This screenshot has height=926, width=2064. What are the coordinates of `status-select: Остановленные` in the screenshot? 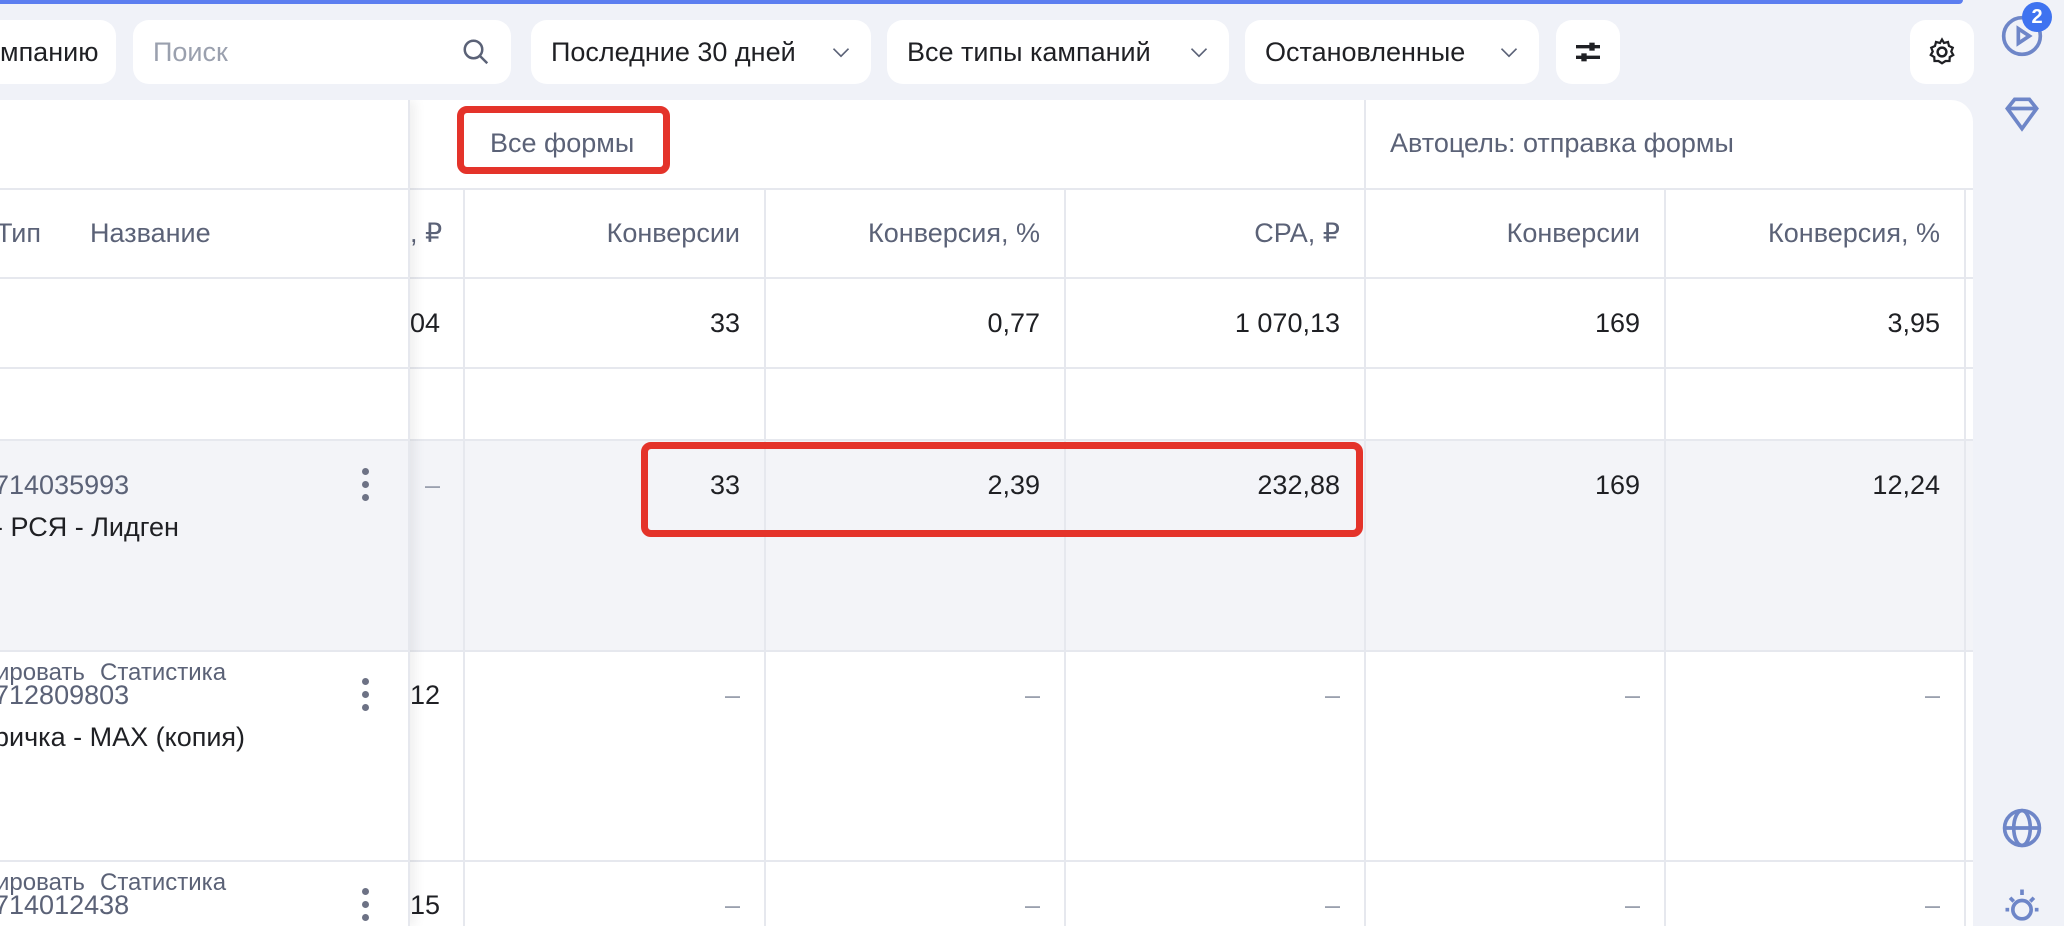 It's located at (1392, 52).